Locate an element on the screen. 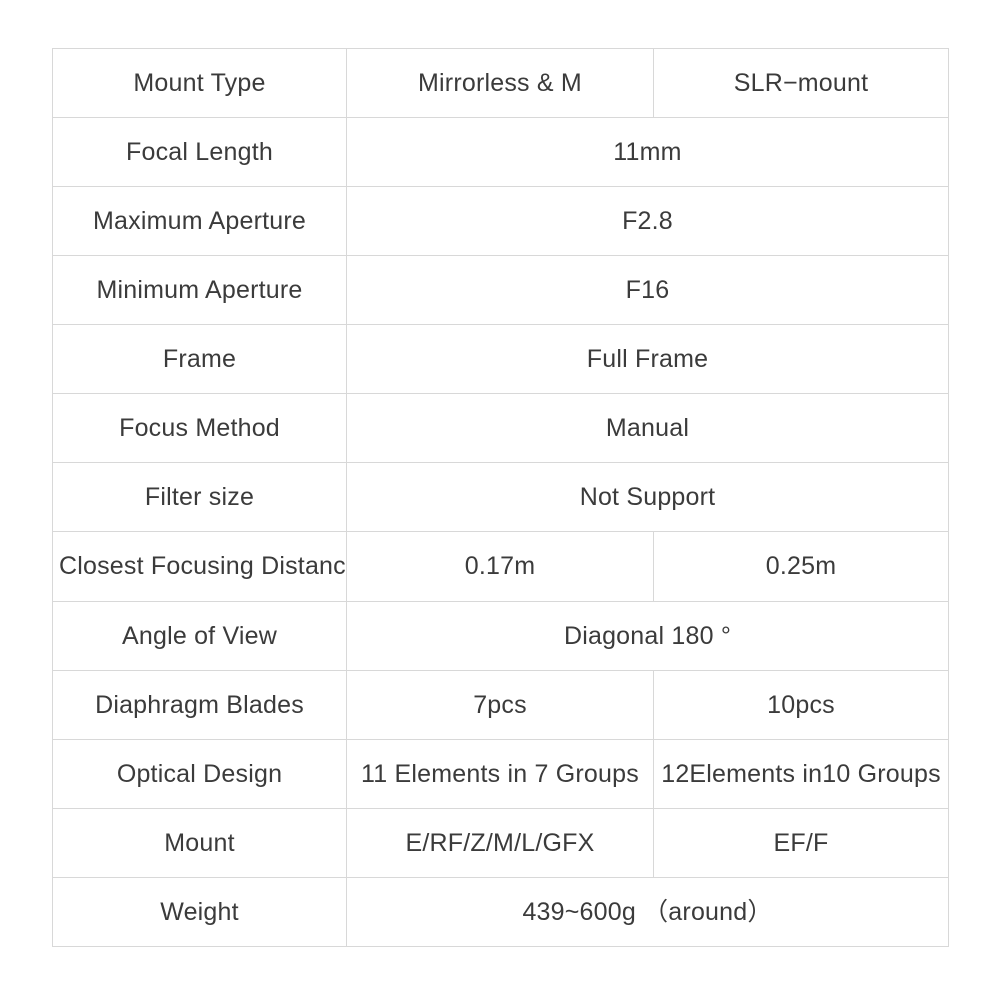  spec-value-slr: 10pcs is located at coordinates (801, 704).